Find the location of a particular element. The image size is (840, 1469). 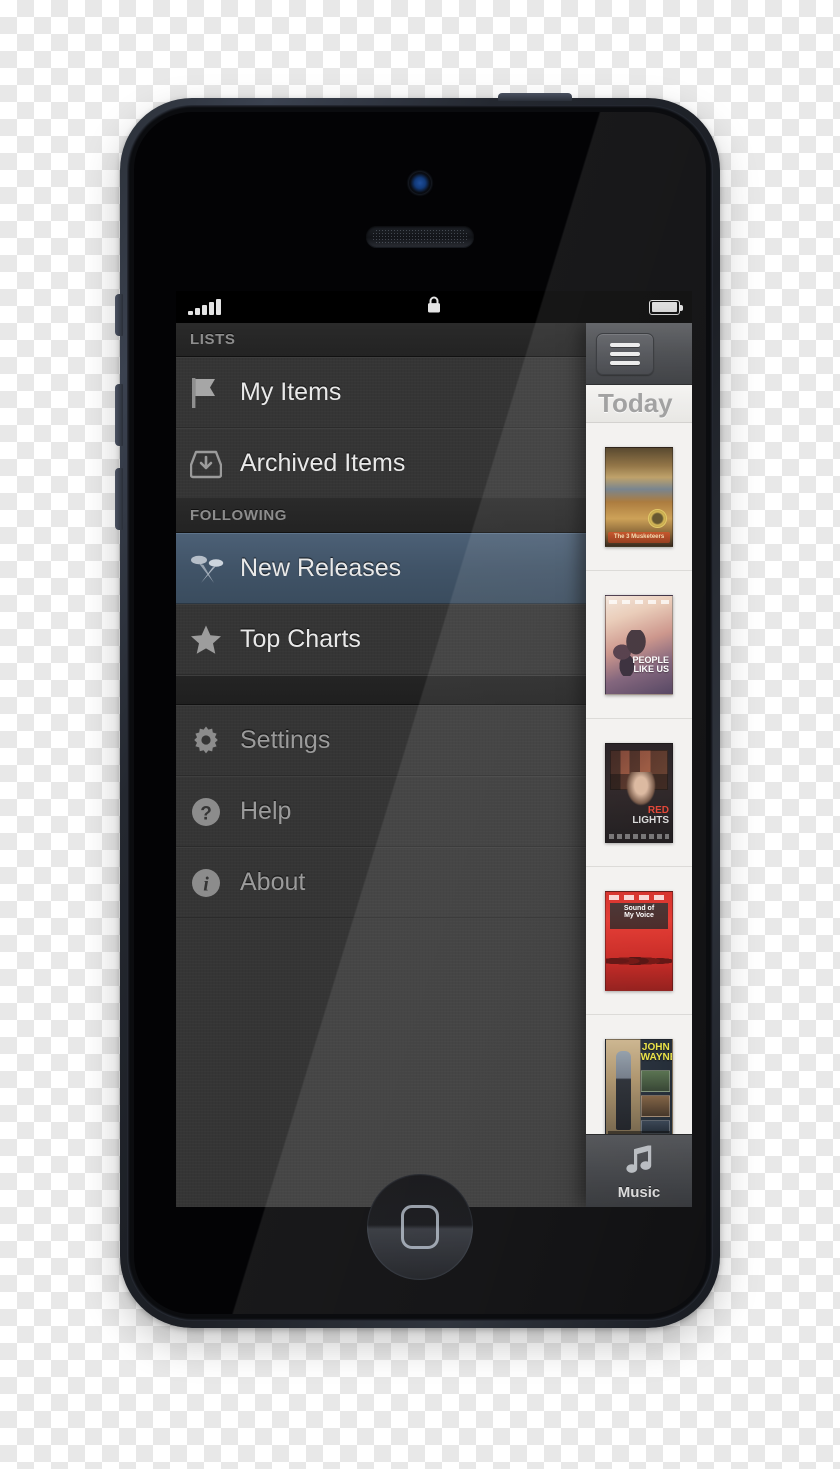

tab-bar: Music is located at coordinates (639, 1170).